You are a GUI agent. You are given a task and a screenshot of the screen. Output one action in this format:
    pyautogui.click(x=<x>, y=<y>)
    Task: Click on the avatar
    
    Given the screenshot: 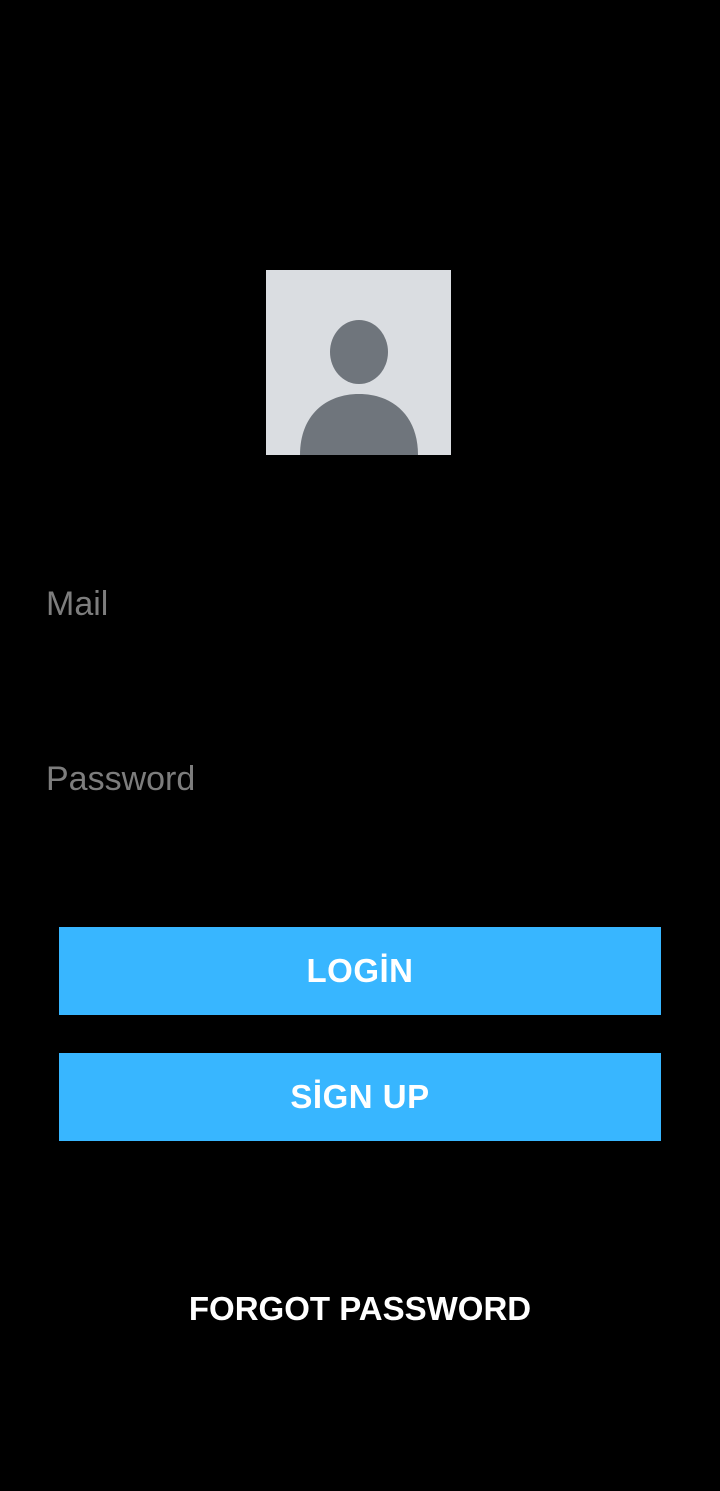 What is the action you would take?
    pyautogui.click(x=358, y=362)
    